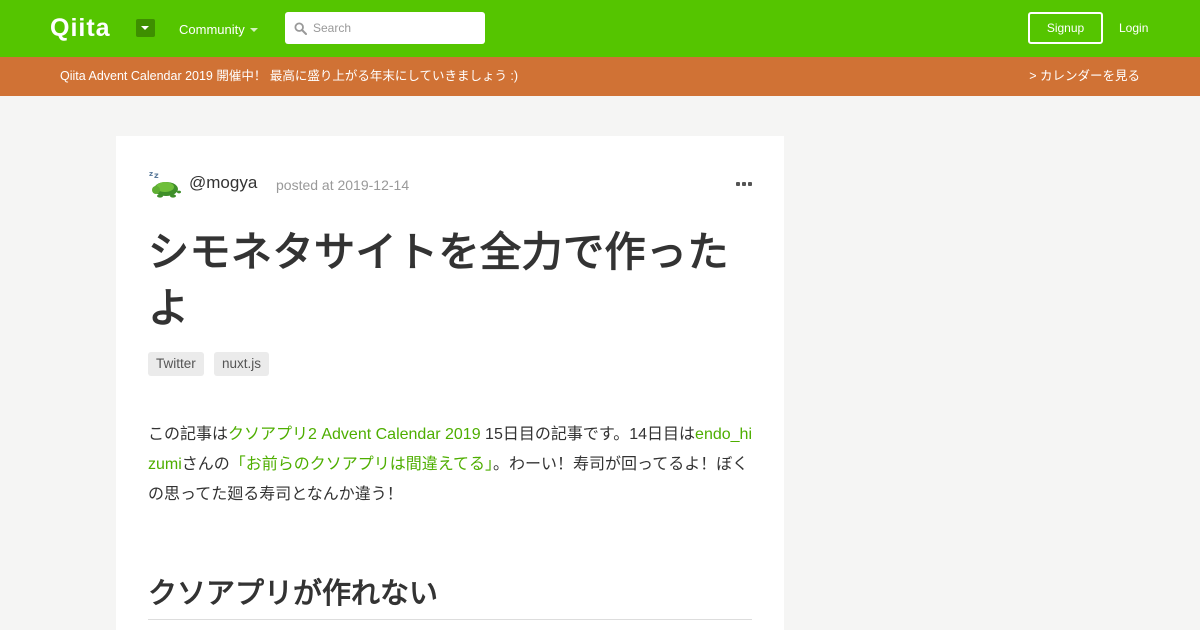 The width and height of the screenshot is (1200, 630). Describe the element at coordinates (300, 28) in the screenshot. I see `search-icon` at that location.